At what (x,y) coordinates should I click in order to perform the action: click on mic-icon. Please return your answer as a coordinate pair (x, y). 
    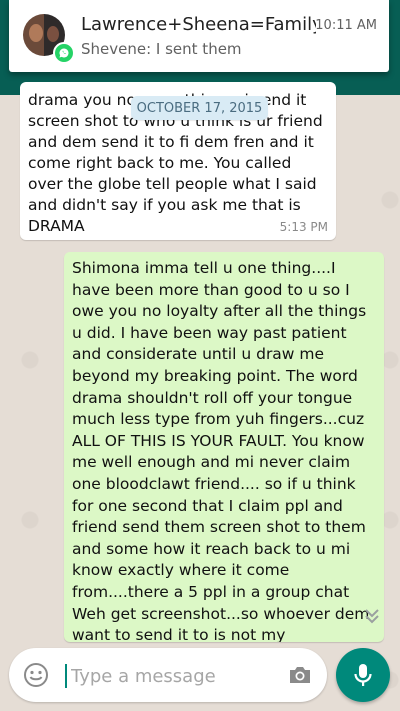
    Looking at the image, I should click on (363, 675).